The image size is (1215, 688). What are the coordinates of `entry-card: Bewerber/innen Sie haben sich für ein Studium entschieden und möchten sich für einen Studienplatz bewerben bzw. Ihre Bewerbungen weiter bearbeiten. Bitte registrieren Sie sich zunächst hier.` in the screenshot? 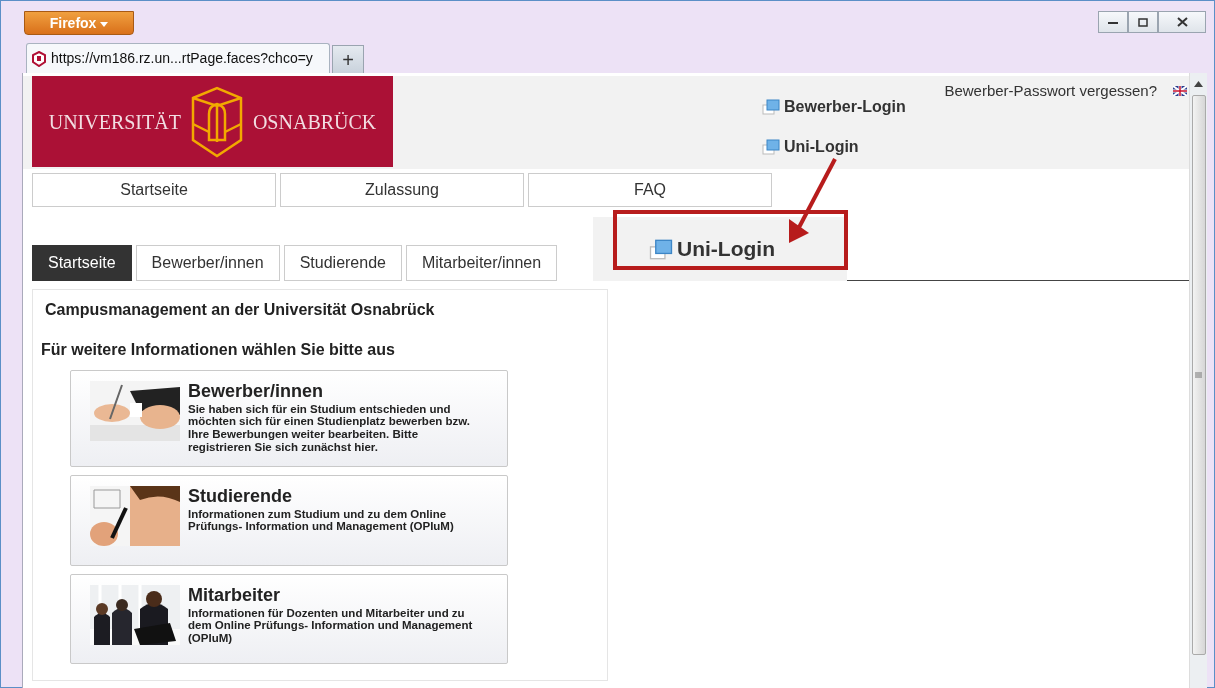 It's located at (289, 418).